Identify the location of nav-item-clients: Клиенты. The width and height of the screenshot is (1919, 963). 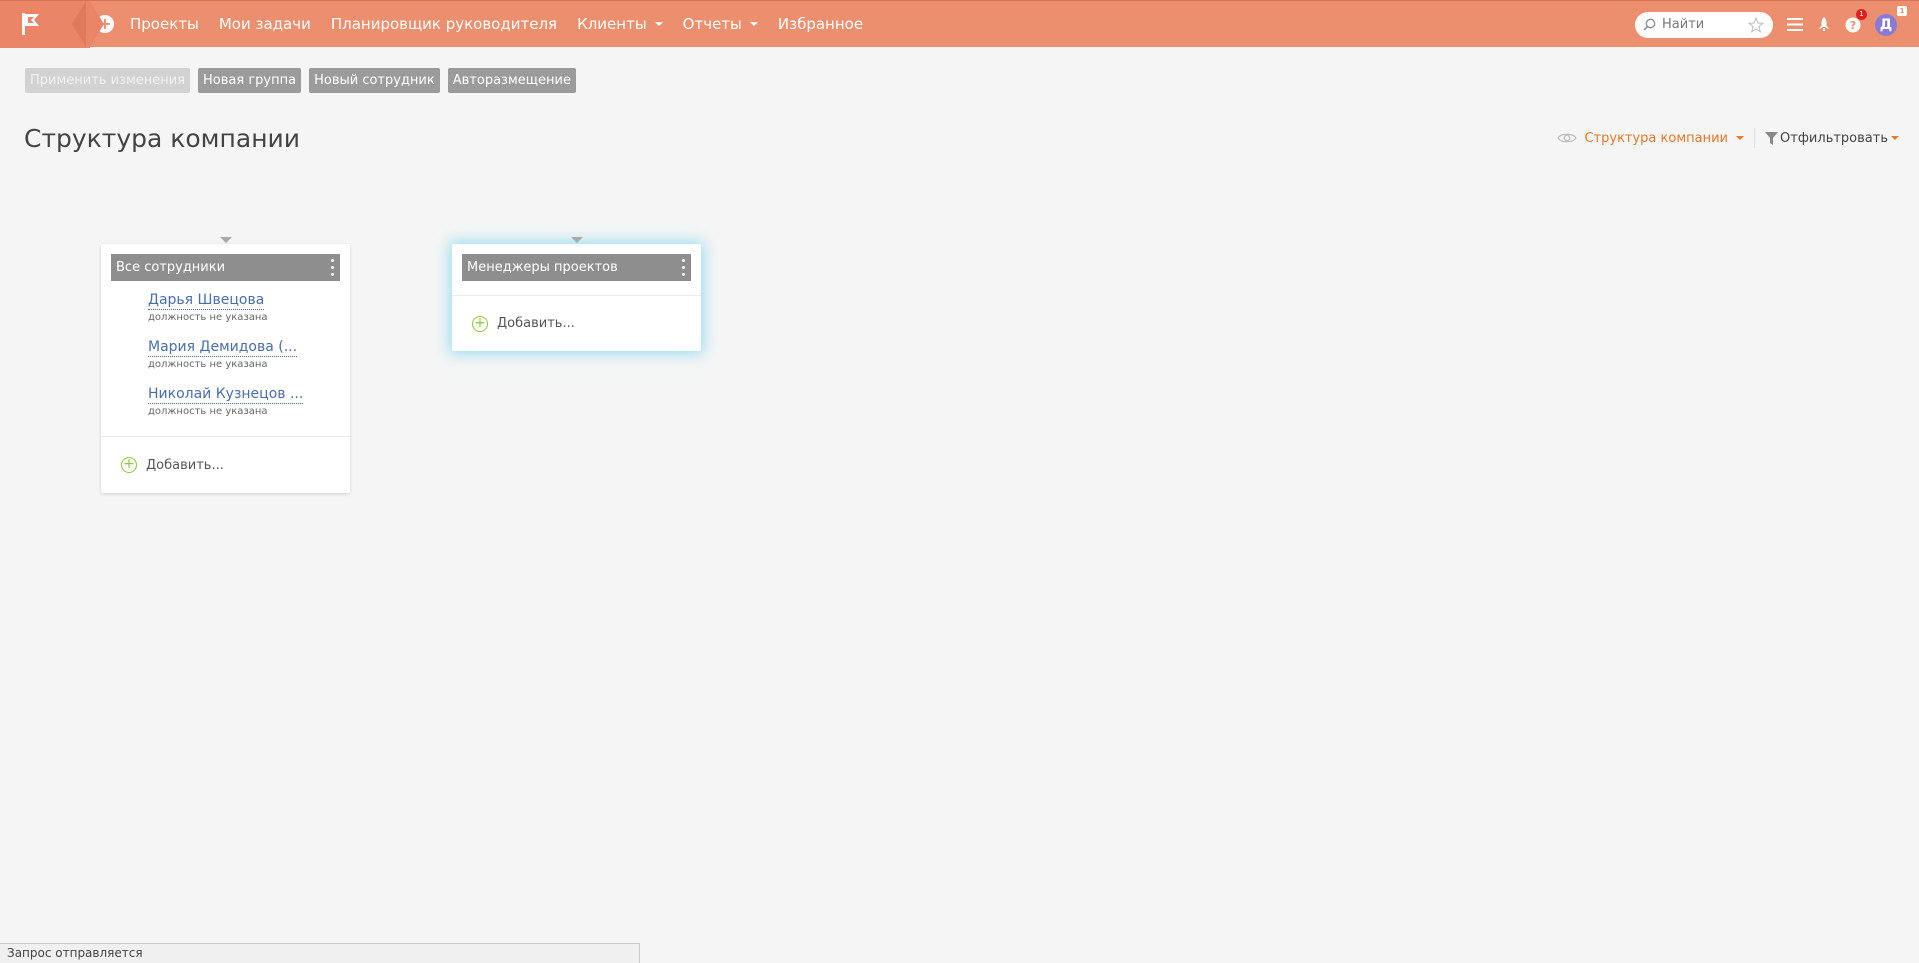
(620, 24).